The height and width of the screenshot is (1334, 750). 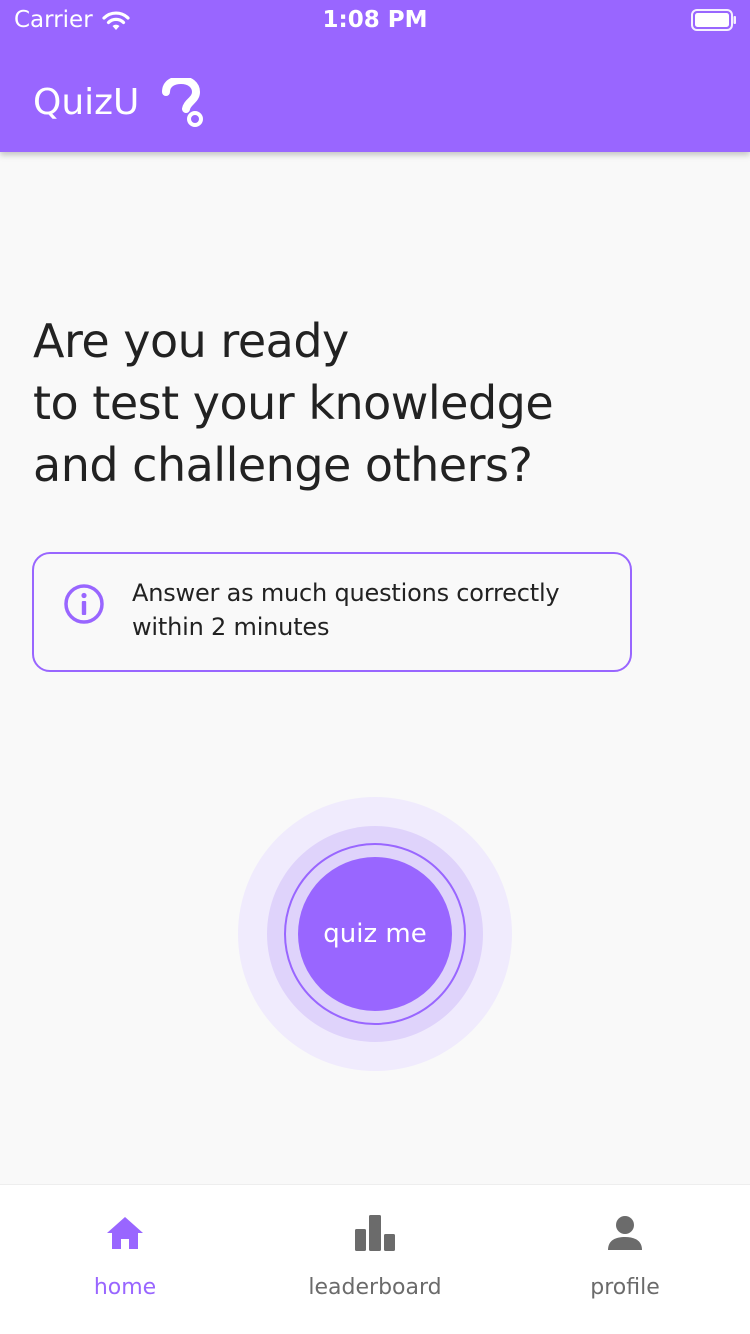 I want to click on quiz-me-button: quiz me, so click(x=375, y=934).